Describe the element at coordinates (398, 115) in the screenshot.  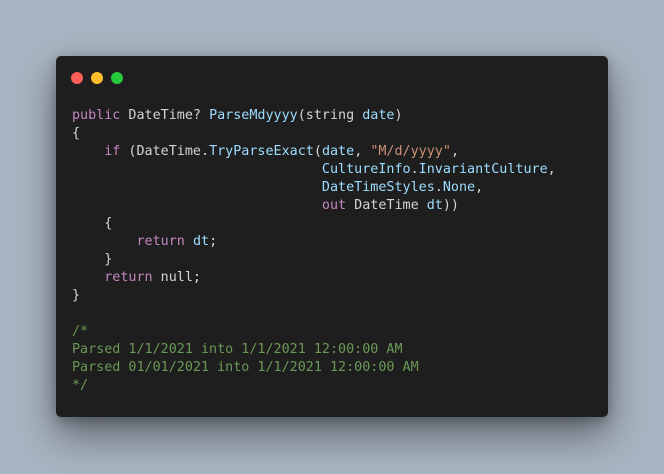
I see `code-token-default: )` at that location.